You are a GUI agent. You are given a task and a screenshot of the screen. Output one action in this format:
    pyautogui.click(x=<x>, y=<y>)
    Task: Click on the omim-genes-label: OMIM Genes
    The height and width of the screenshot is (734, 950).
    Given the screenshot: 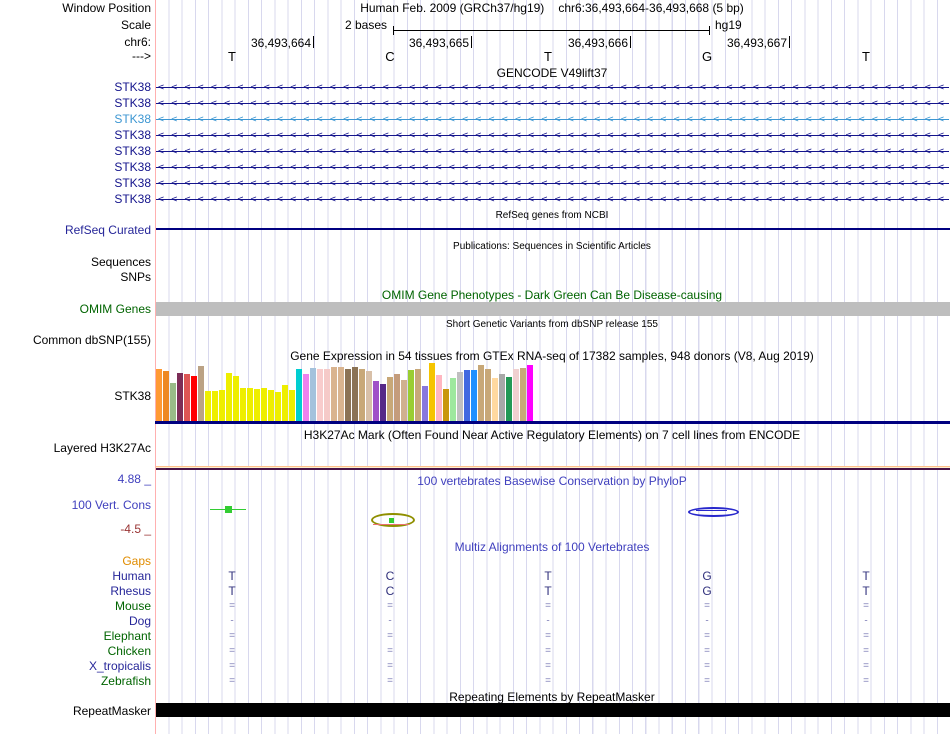 What is the action you would take?
    pyautogui.click(x=115, y=309)
    